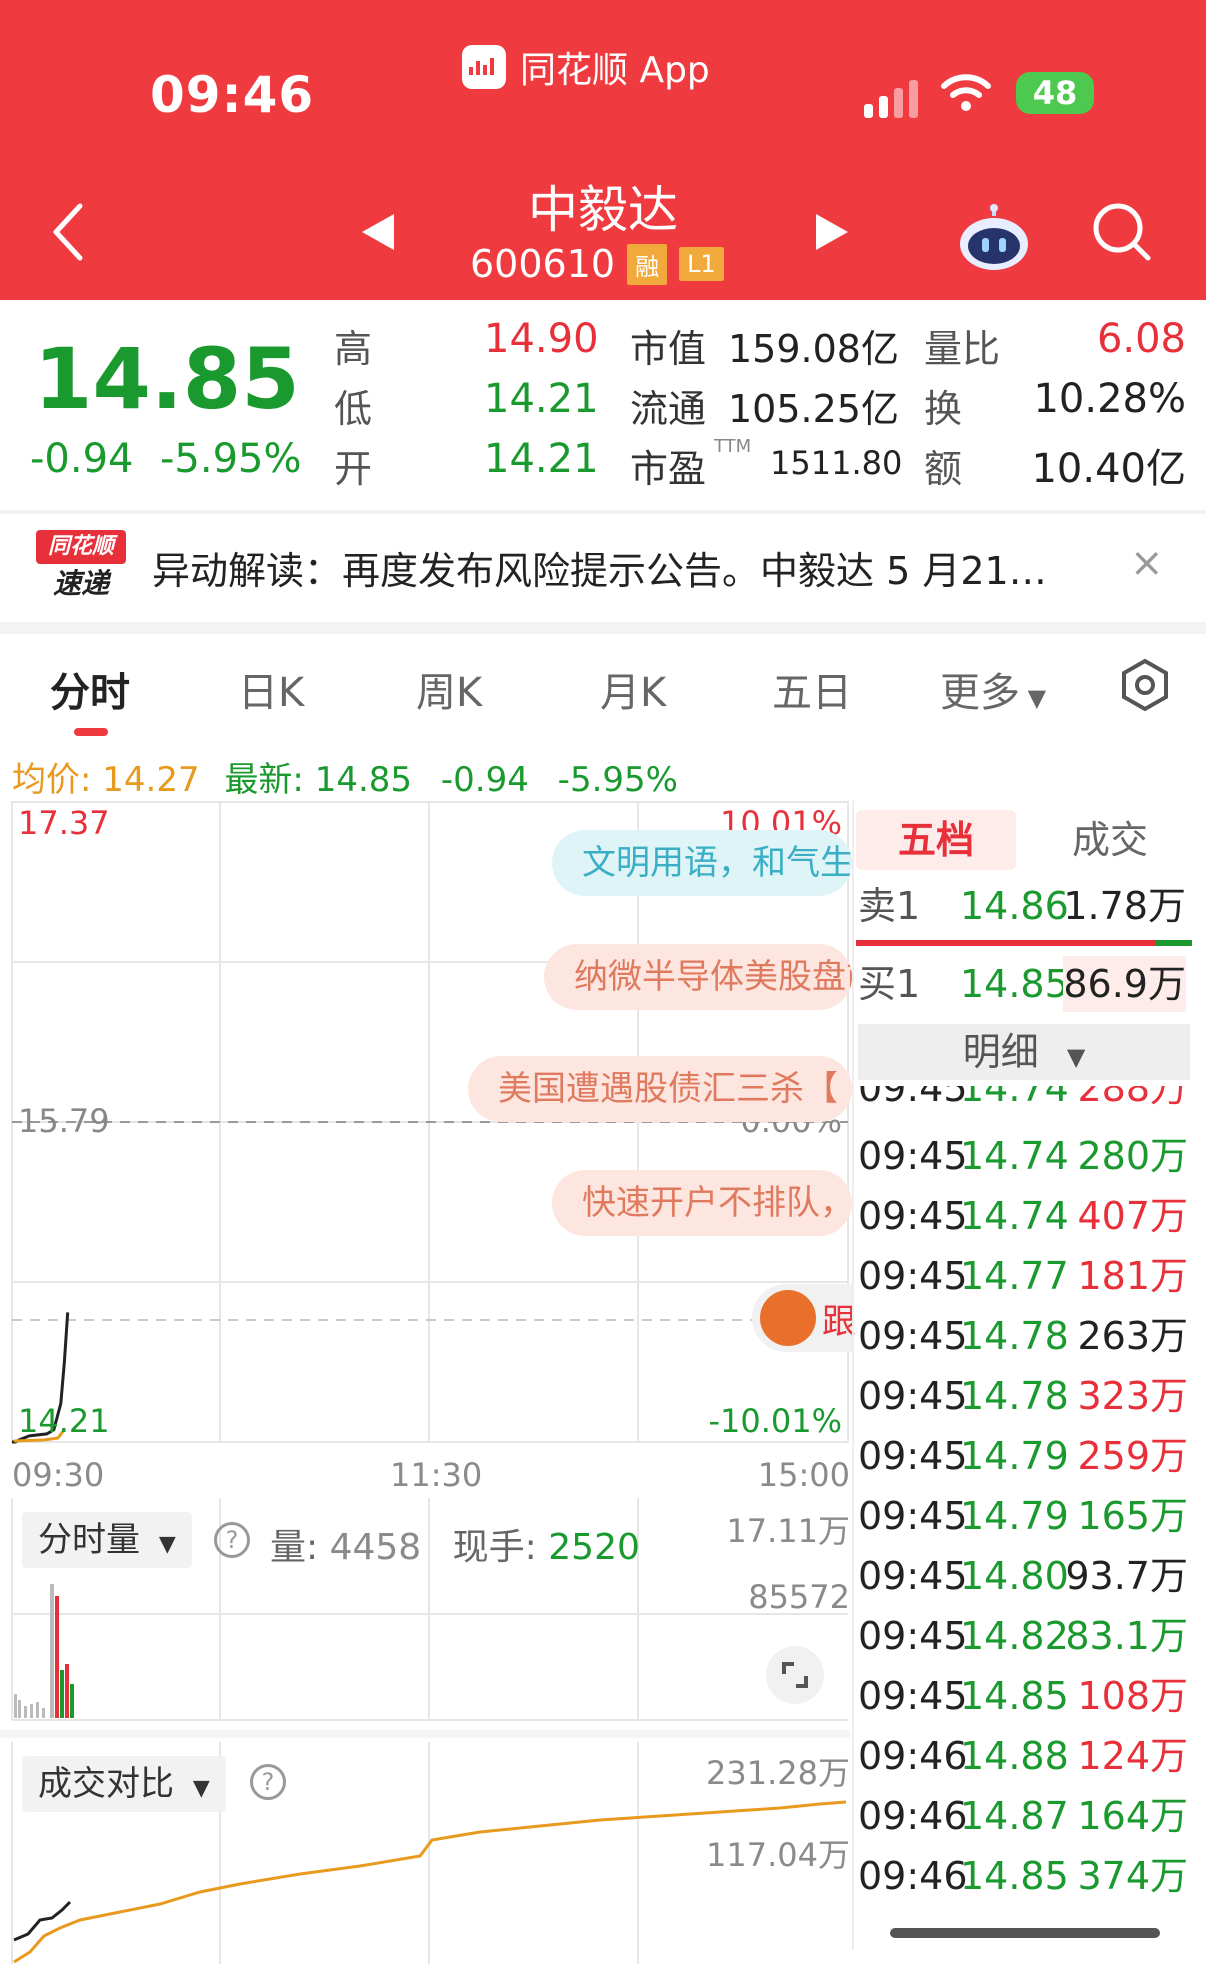 The width and height of the screenshot is (1206, 1967). I want to click on hand-value: 2520, so click(594, 1547).